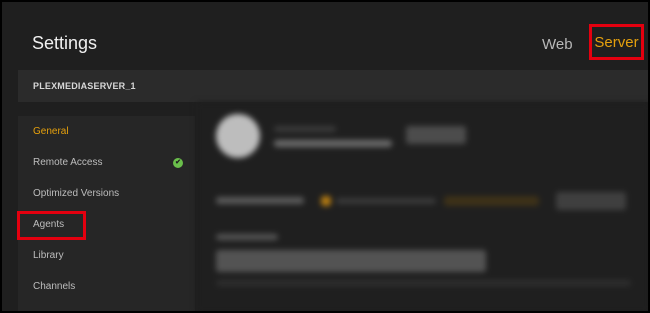 The width and height of the screenshot is (650, 313). Describe the element at coordinates (51, 225) in the screenshot. I see `agents-highlight-box` at that location.